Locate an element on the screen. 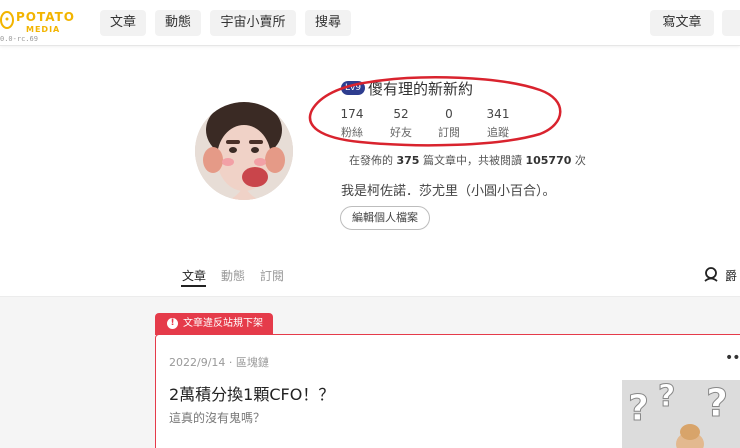 This screenshot has height=448, width=740. violation-badge: ! 文章違反站規下架 is located at coordinates (214, 324).